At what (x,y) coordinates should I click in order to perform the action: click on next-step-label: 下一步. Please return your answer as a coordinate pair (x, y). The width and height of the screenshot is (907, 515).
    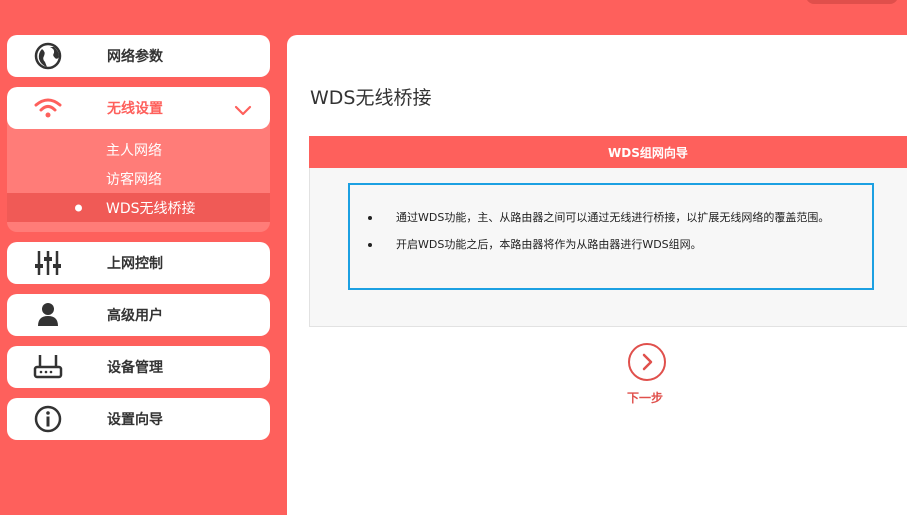
    Looking at the image, I should click on (645, 397).